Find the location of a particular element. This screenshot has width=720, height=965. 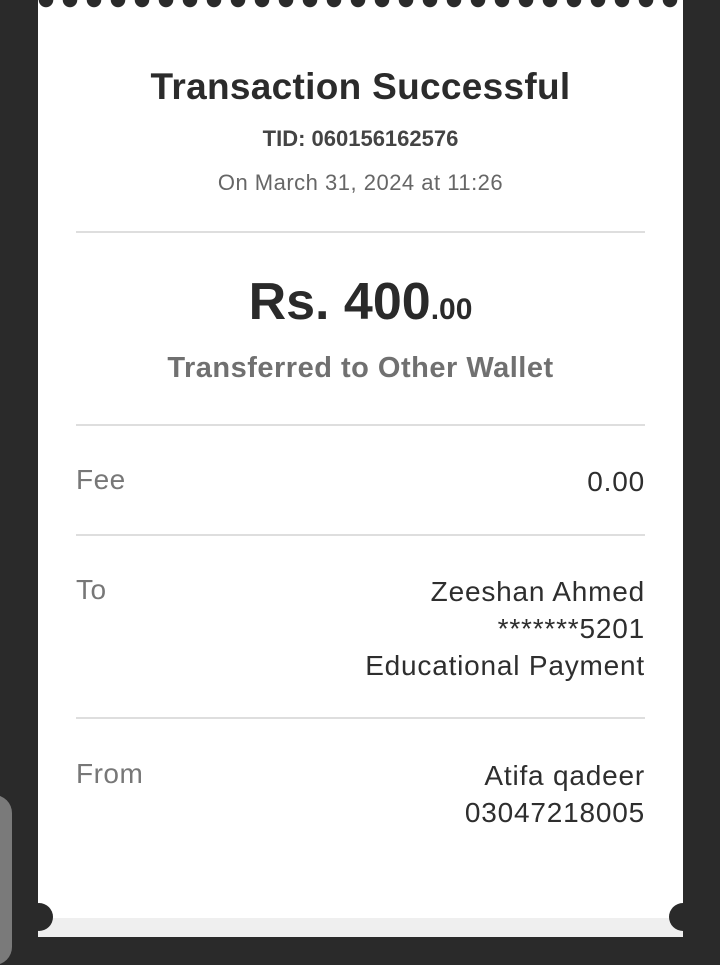

to-label: To is located at coordinates (91, 589).